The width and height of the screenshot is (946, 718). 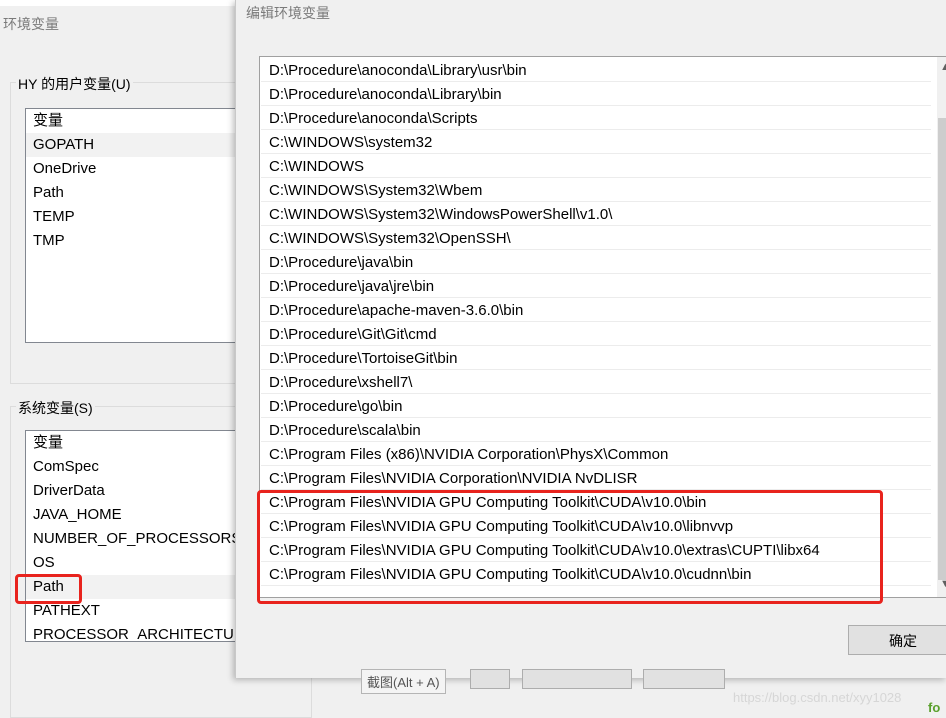 I want to click on path-row: C:\WINDOWS\system32, so click(x=596, y=142).